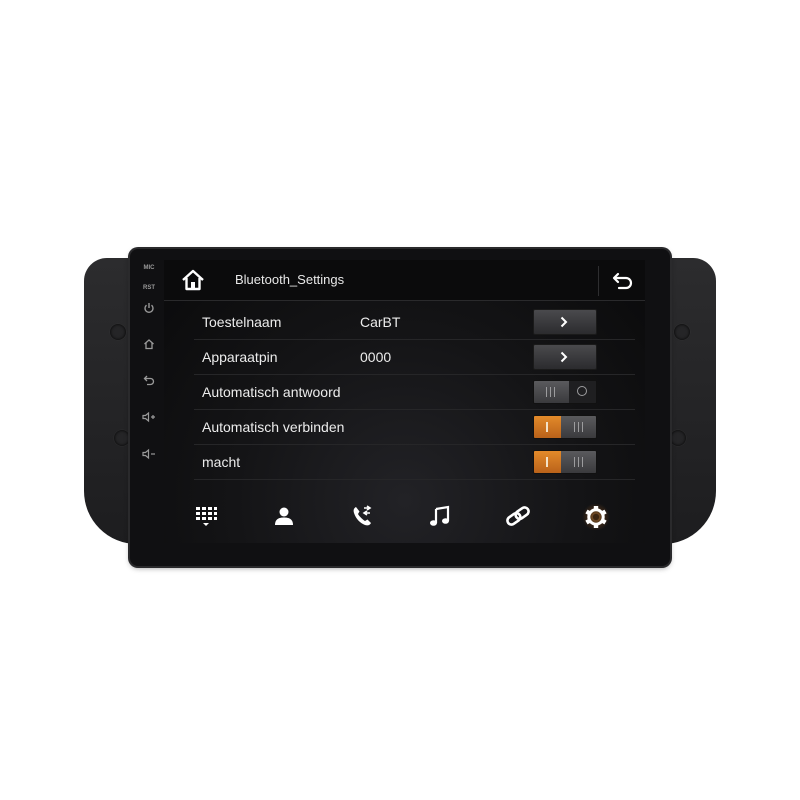 This screenshot has height=800, width=800. I want to click on settings-tab, so click(596, 517).